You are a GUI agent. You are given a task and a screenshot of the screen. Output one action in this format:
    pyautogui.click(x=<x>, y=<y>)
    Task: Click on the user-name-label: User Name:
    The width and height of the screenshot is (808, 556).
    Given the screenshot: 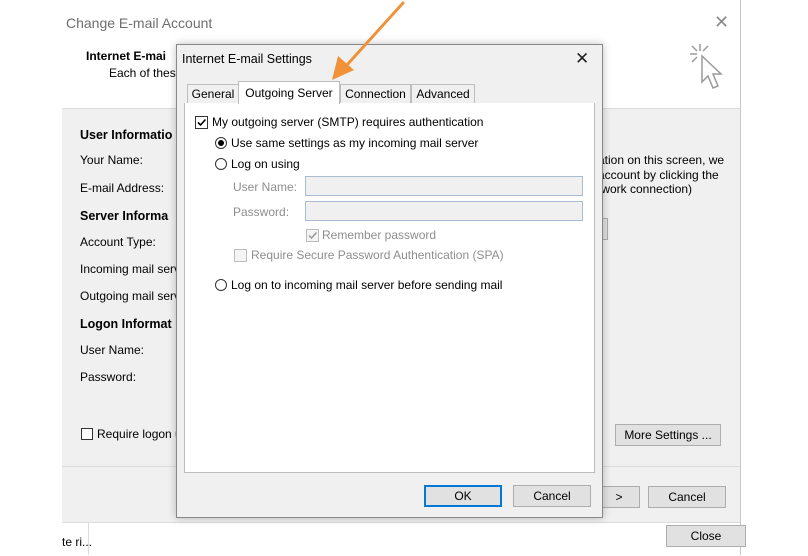 What is the action you would take?
    pyautogui.click(x=112, y=350)
    